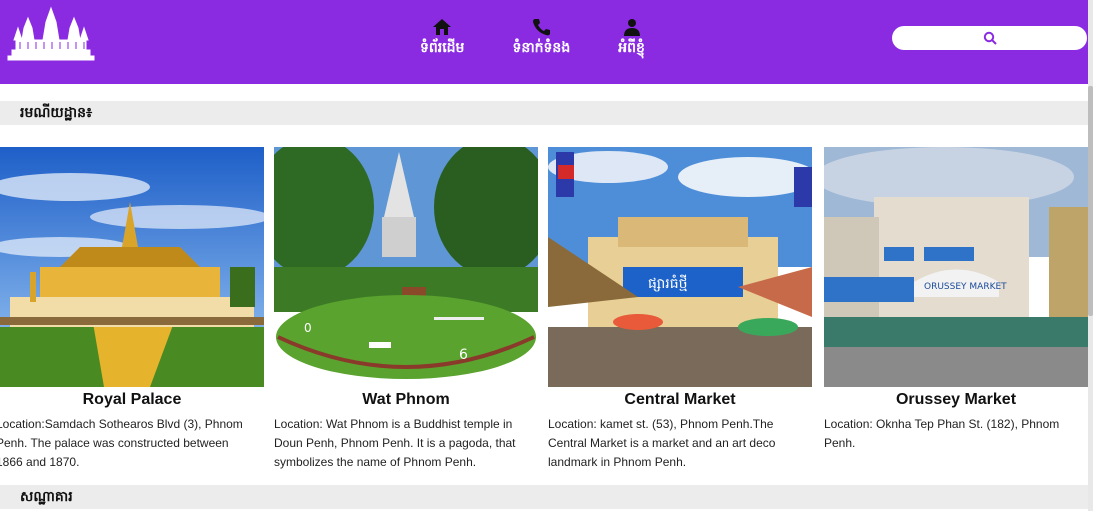 The image size is (1093, 511). I want to click on home-icon, so click(442, 27).